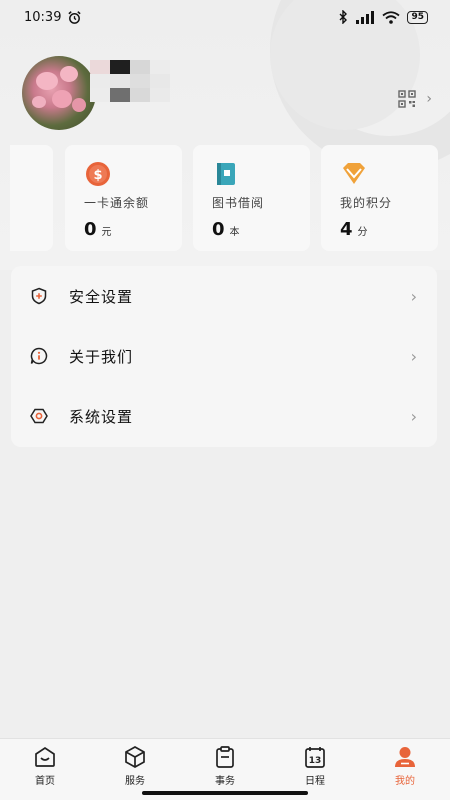 The image size is (450, 800). What do you see at coordinates (224, 416) in the screenshot?
I see `menu-item-system-settings: 系统设置 ›` at bounding box center [224, 416].